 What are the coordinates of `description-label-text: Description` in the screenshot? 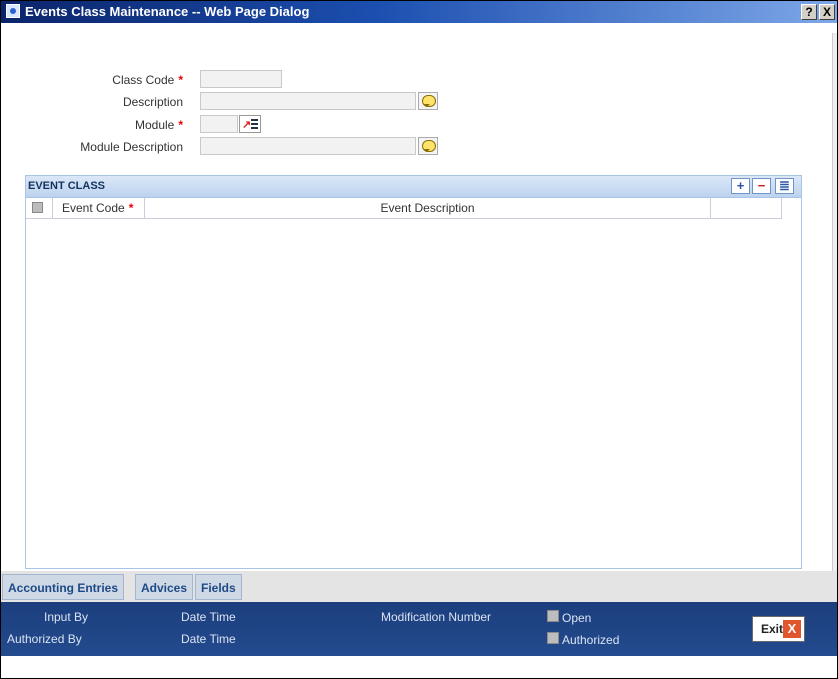 It's located at (152, 102).